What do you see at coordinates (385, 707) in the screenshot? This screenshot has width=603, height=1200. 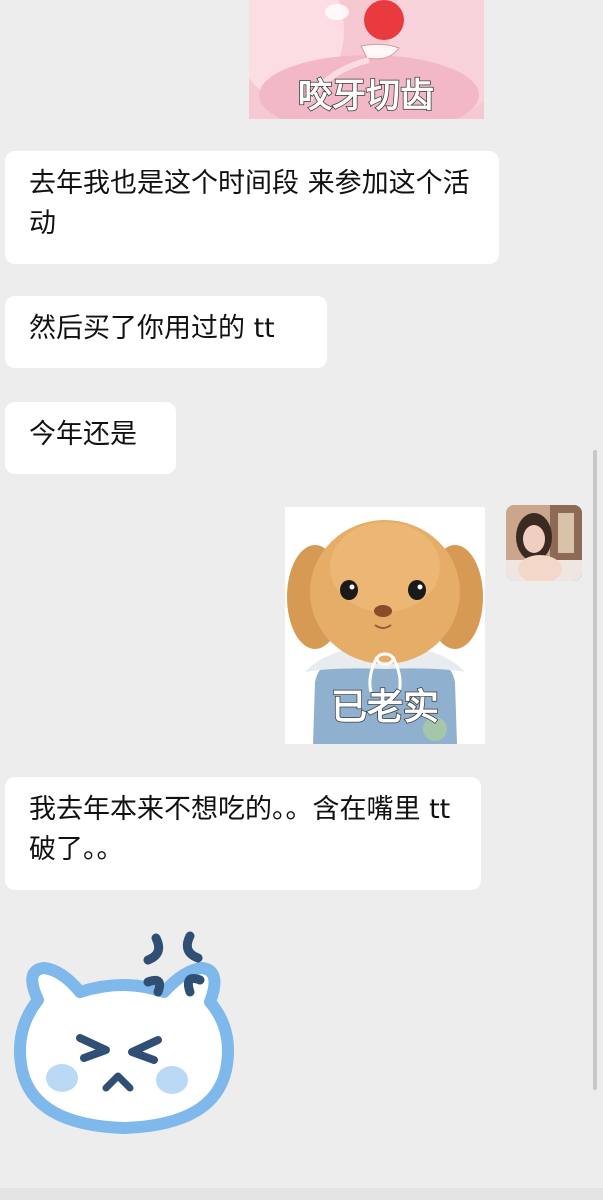 I see `sticker-caption: 已老实` at bounding box center [385, 707].